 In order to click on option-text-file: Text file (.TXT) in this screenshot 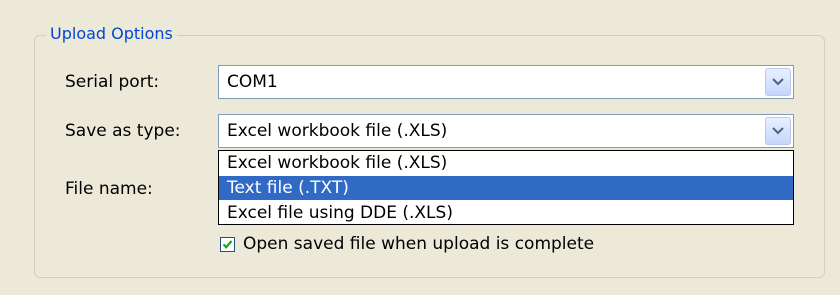, I will do `click(506, 188)`.